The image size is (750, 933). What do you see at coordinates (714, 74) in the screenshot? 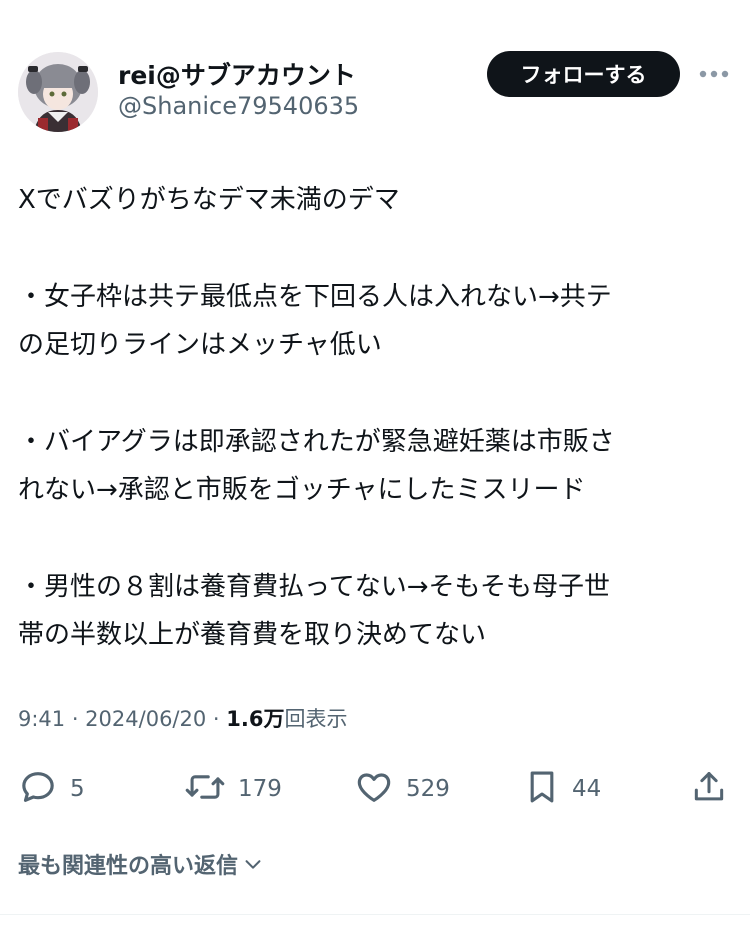
I see `more-horizontal-icon` at bounding box center [714, 74].